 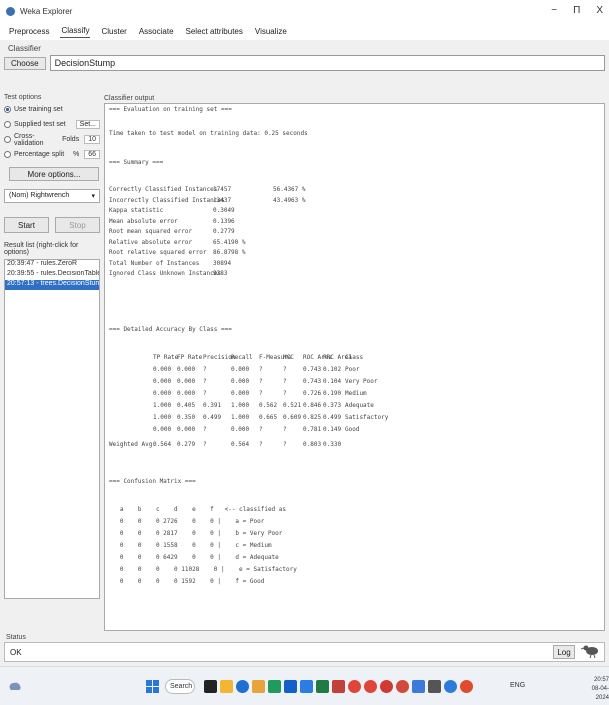 I want to click on taskbar-clock: 20:57 08-04-2024, so click(x=597, y=689).